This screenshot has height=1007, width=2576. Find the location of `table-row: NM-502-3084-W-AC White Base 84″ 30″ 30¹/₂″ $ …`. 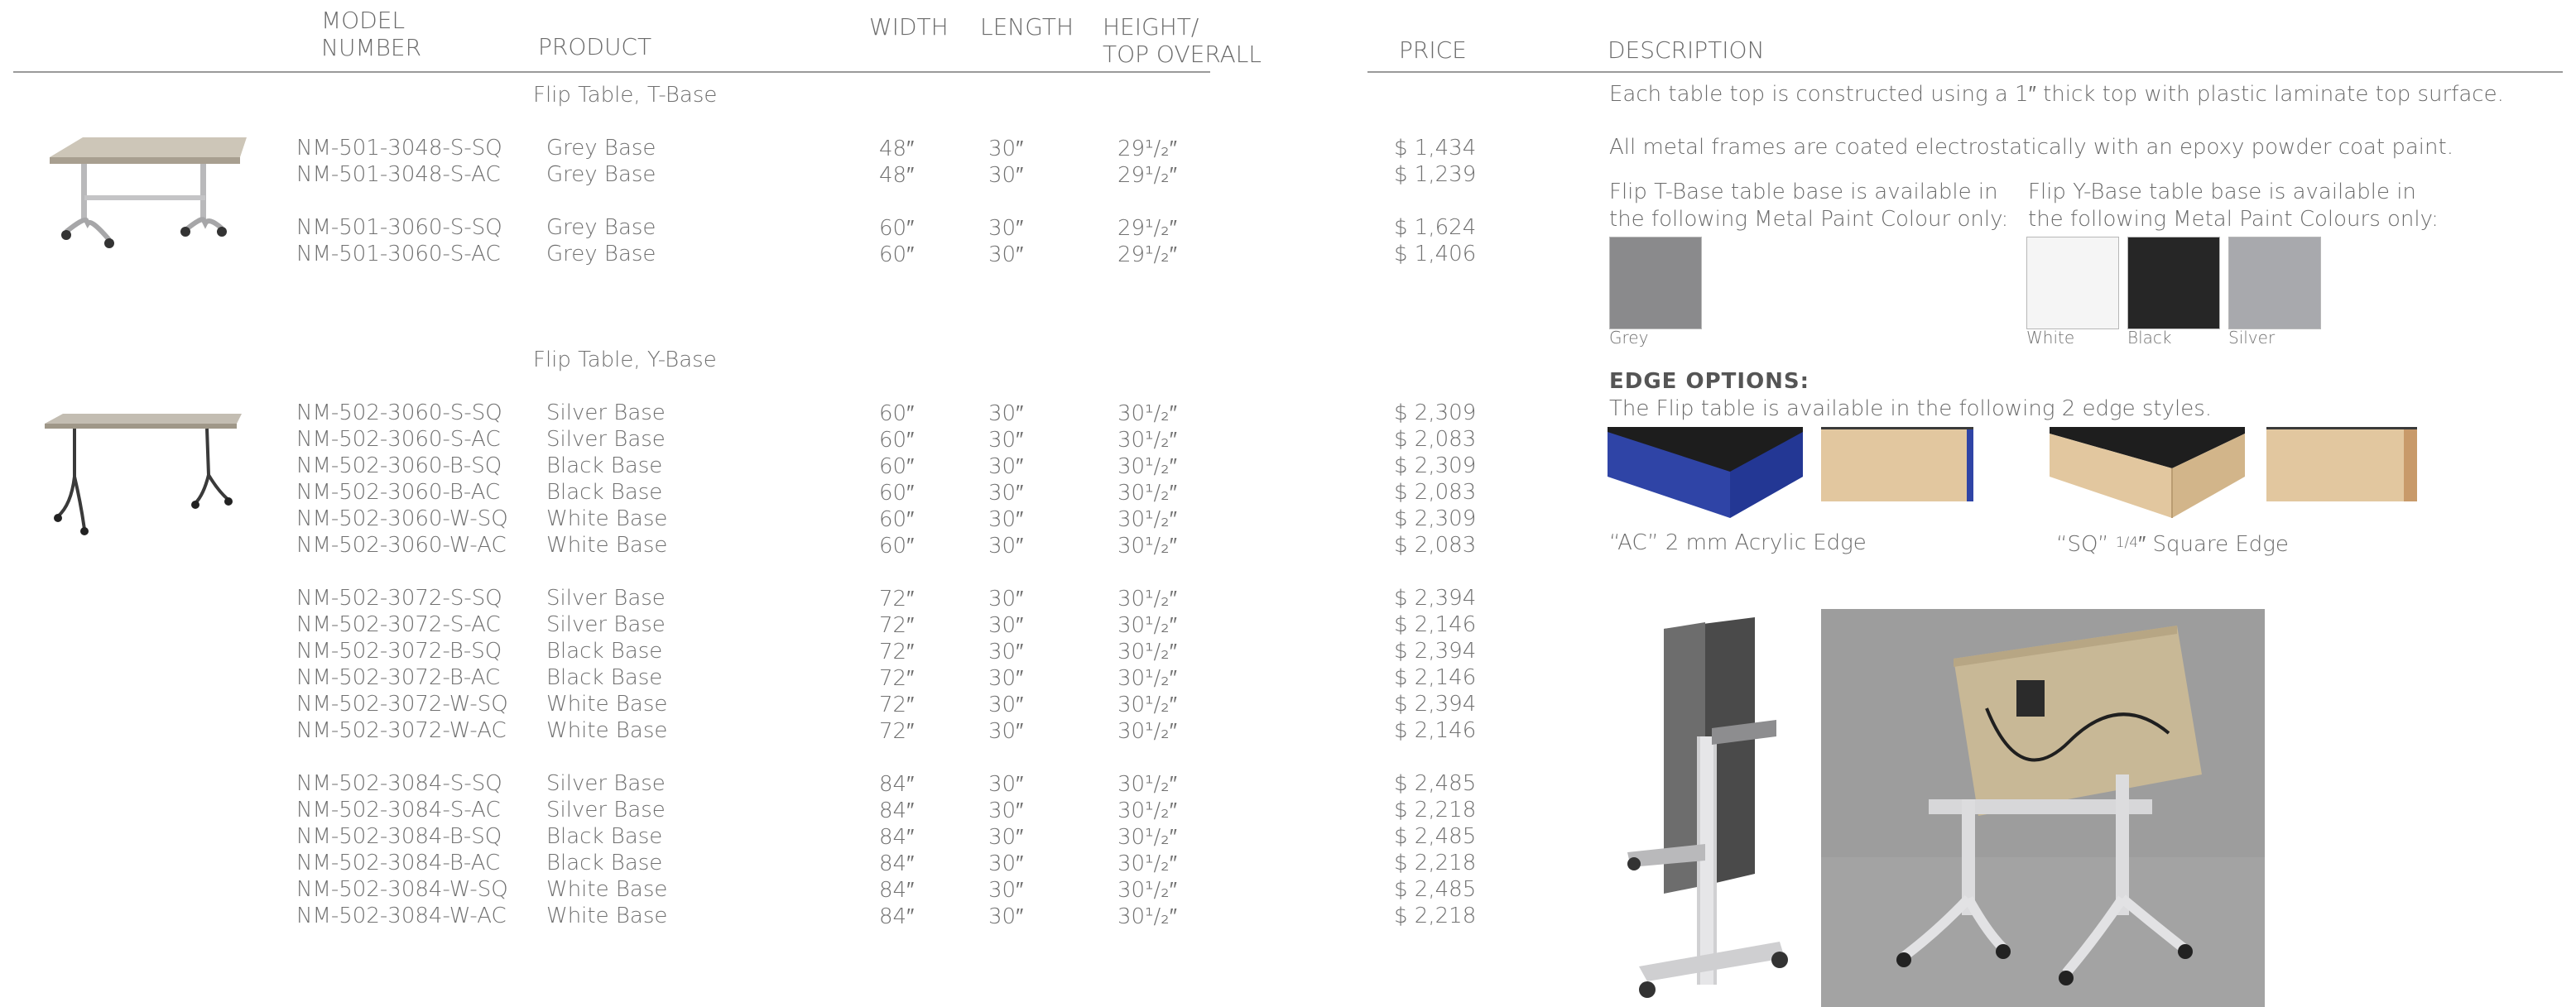

table-row: NM-502-3084-W-AC White Base 84″ 30″ 30¹/₂″ $ … is located at coordinates (745, 917).